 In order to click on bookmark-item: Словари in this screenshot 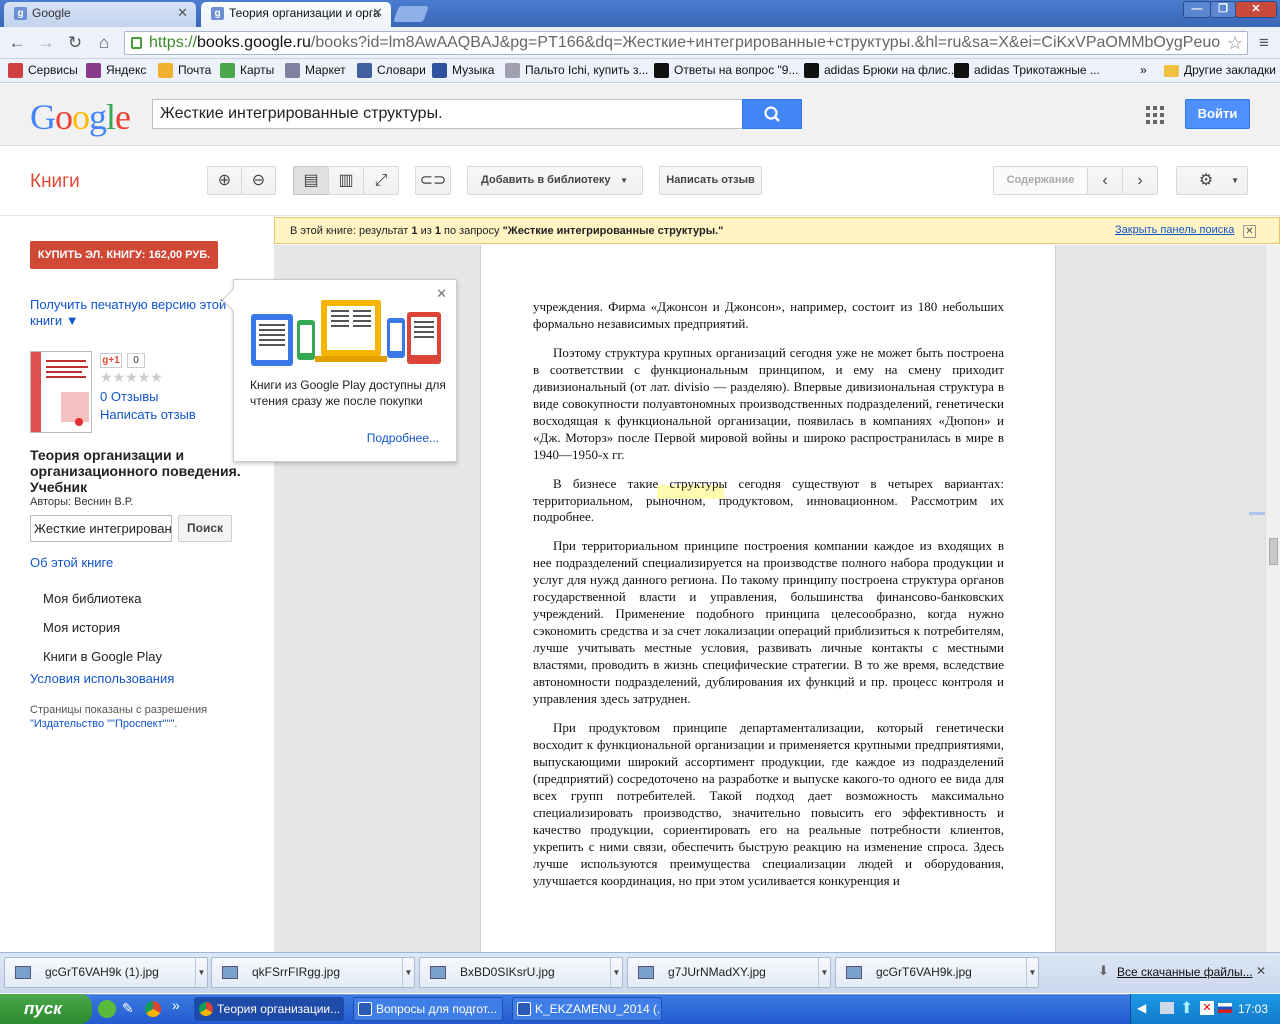, I will do `click(391, 70)`.